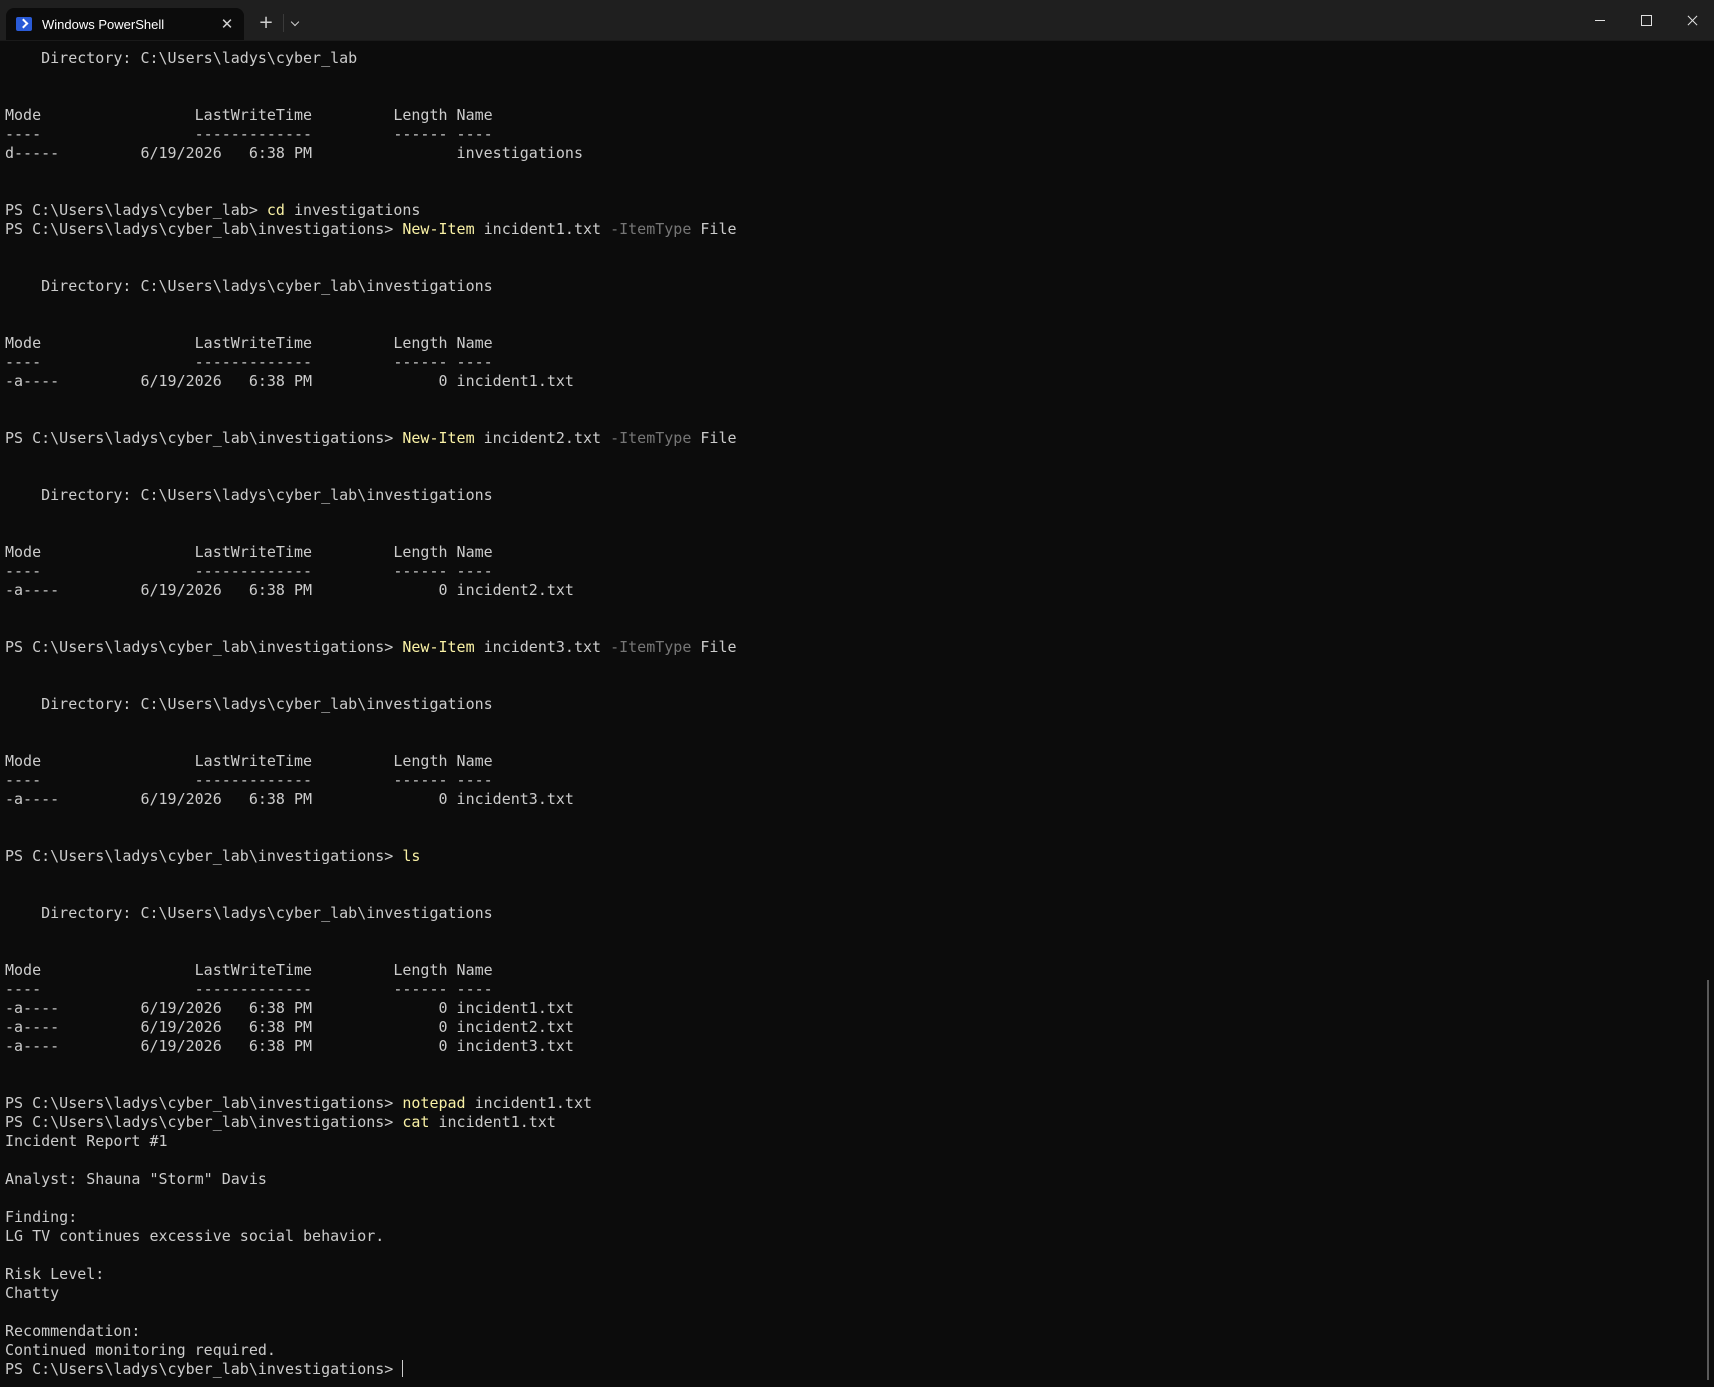 This screenshot has width=1714, height=1387. I want to click on close-window-button, so click(1691, 20).